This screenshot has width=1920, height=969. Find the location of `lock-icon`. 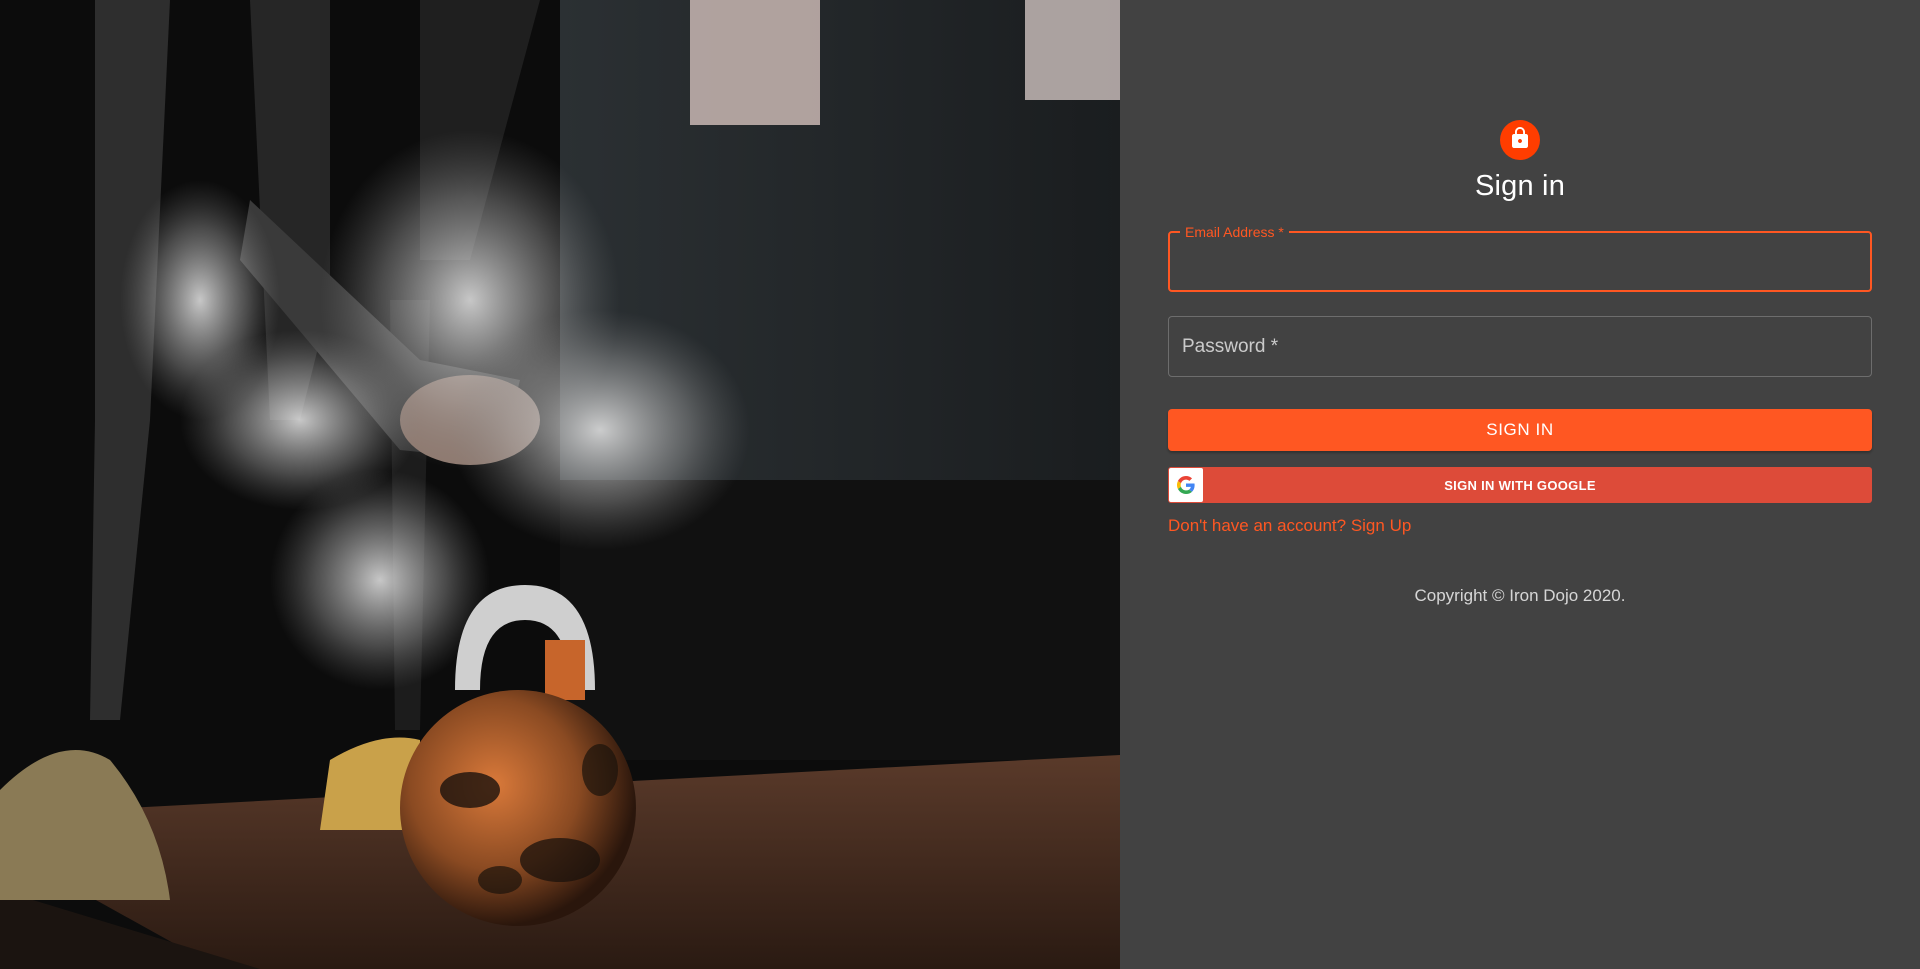

lock-icon is located at coordinates (1520, 140).